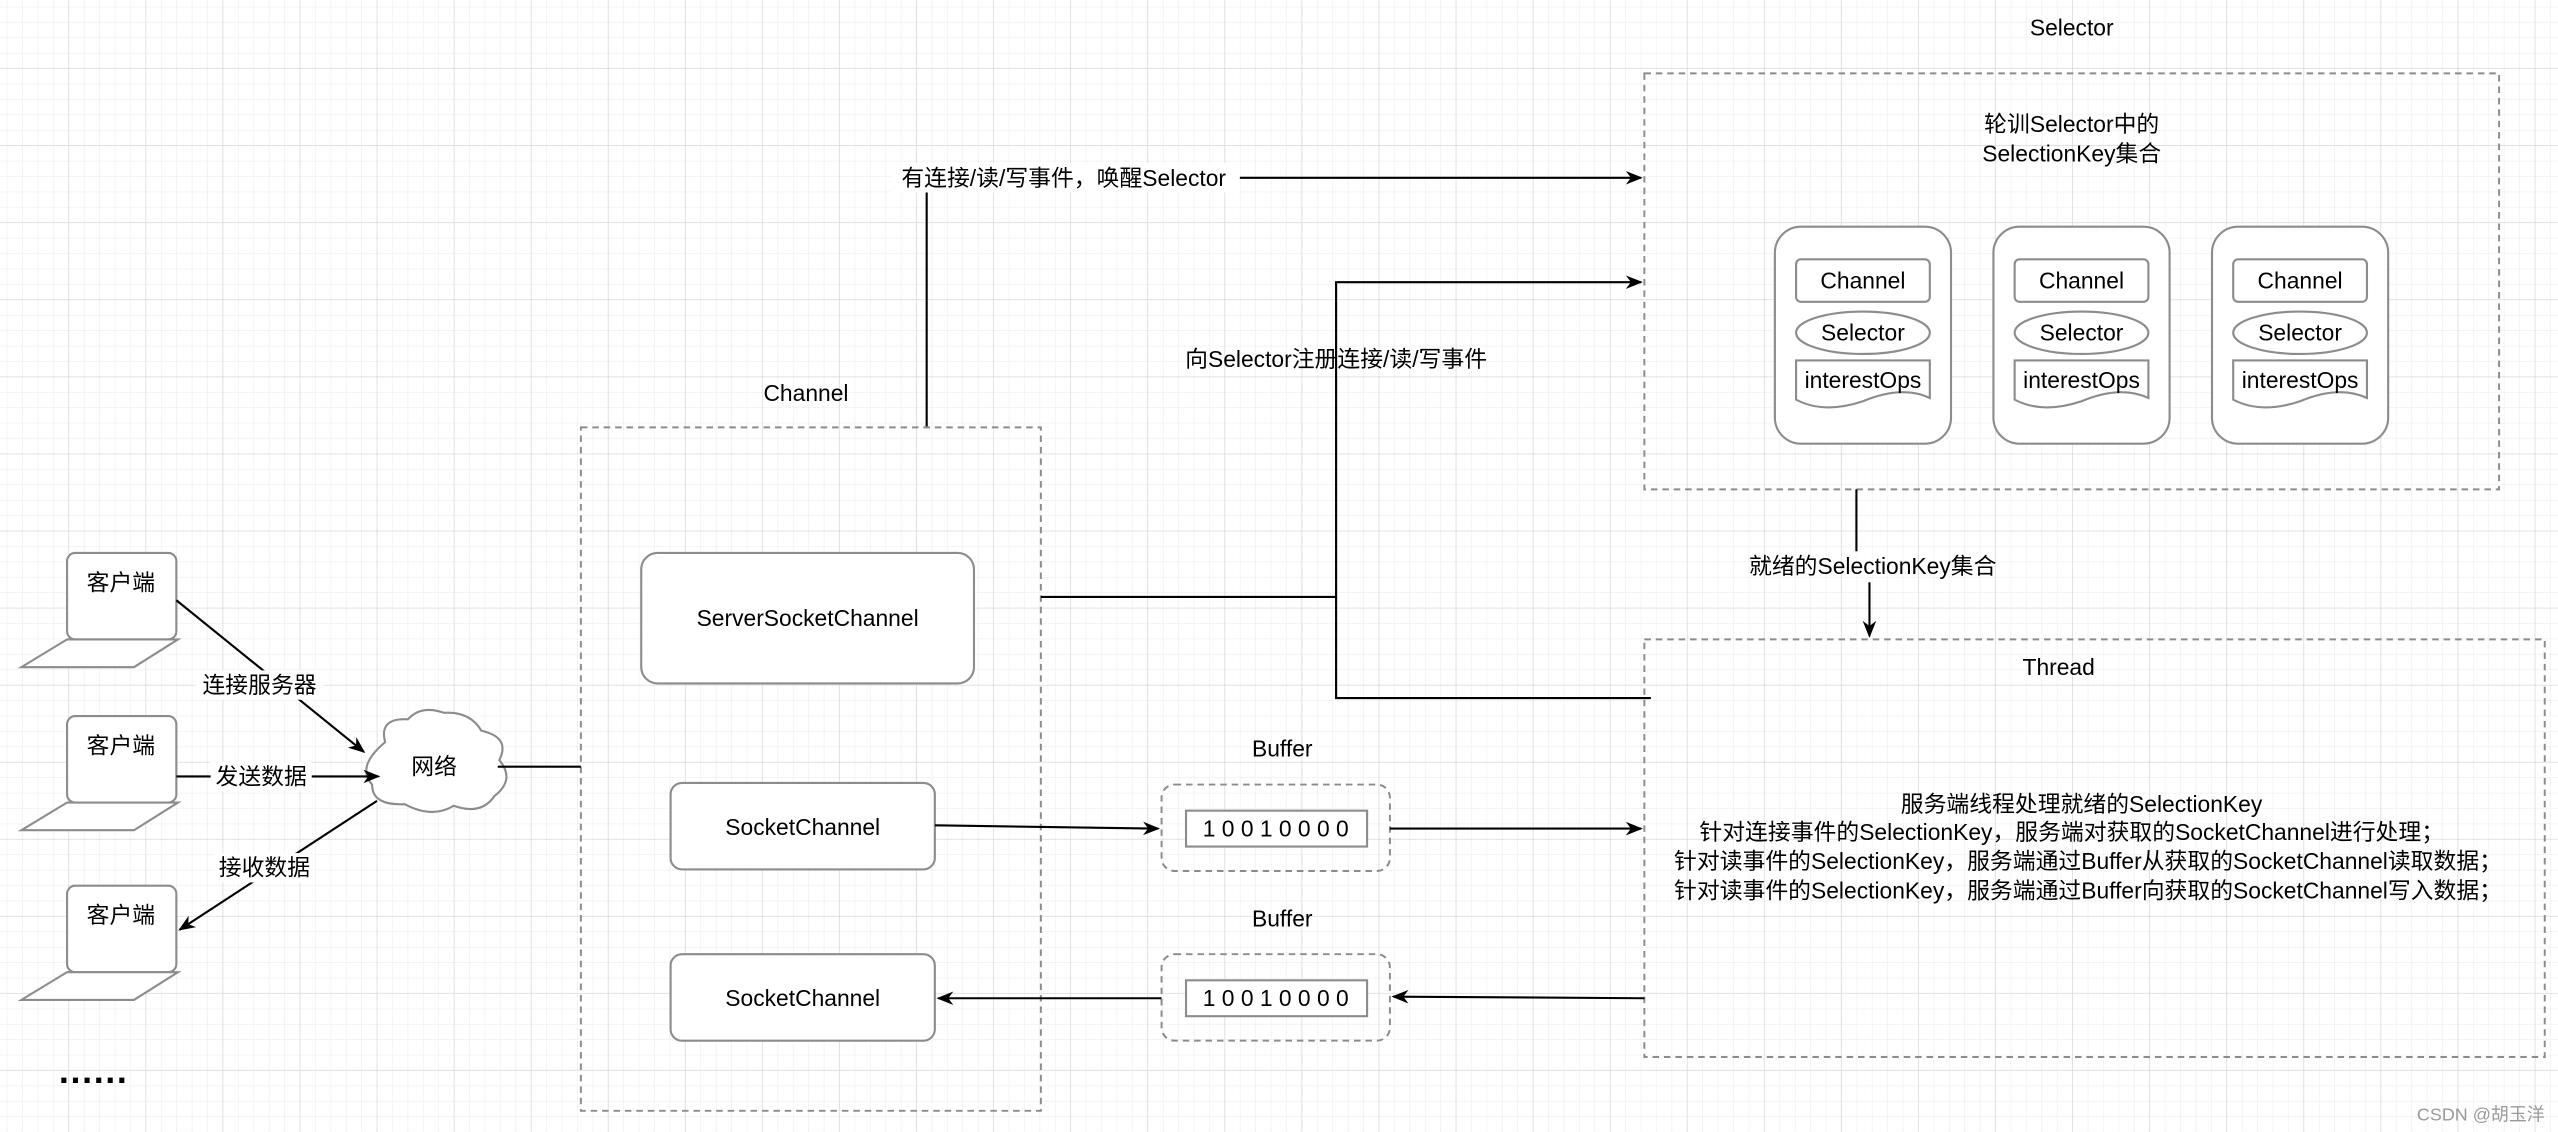 The height and width of the screenshot is (1132, 2558). I want to click on buffer-1-title: Buffer, so click(1282, 749).